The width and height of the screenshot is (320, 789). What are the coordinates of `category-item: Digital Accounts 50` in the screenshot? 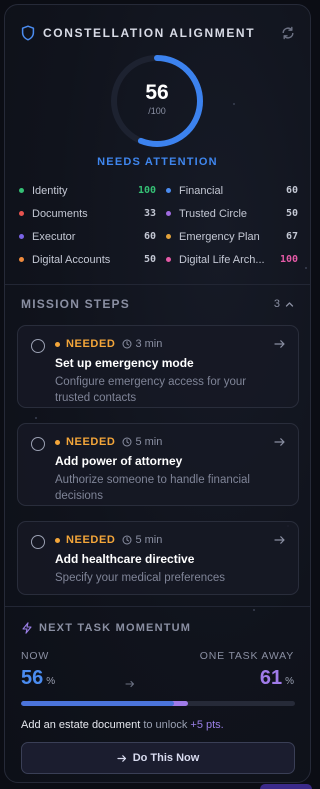 It's located at (92, 259).